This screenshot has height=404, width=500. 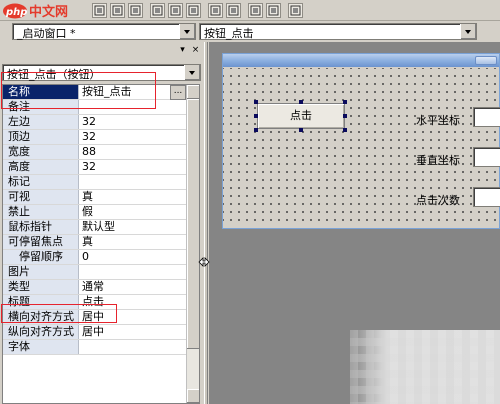 I want to click on align-top-icon, so click(x=157, y=10).